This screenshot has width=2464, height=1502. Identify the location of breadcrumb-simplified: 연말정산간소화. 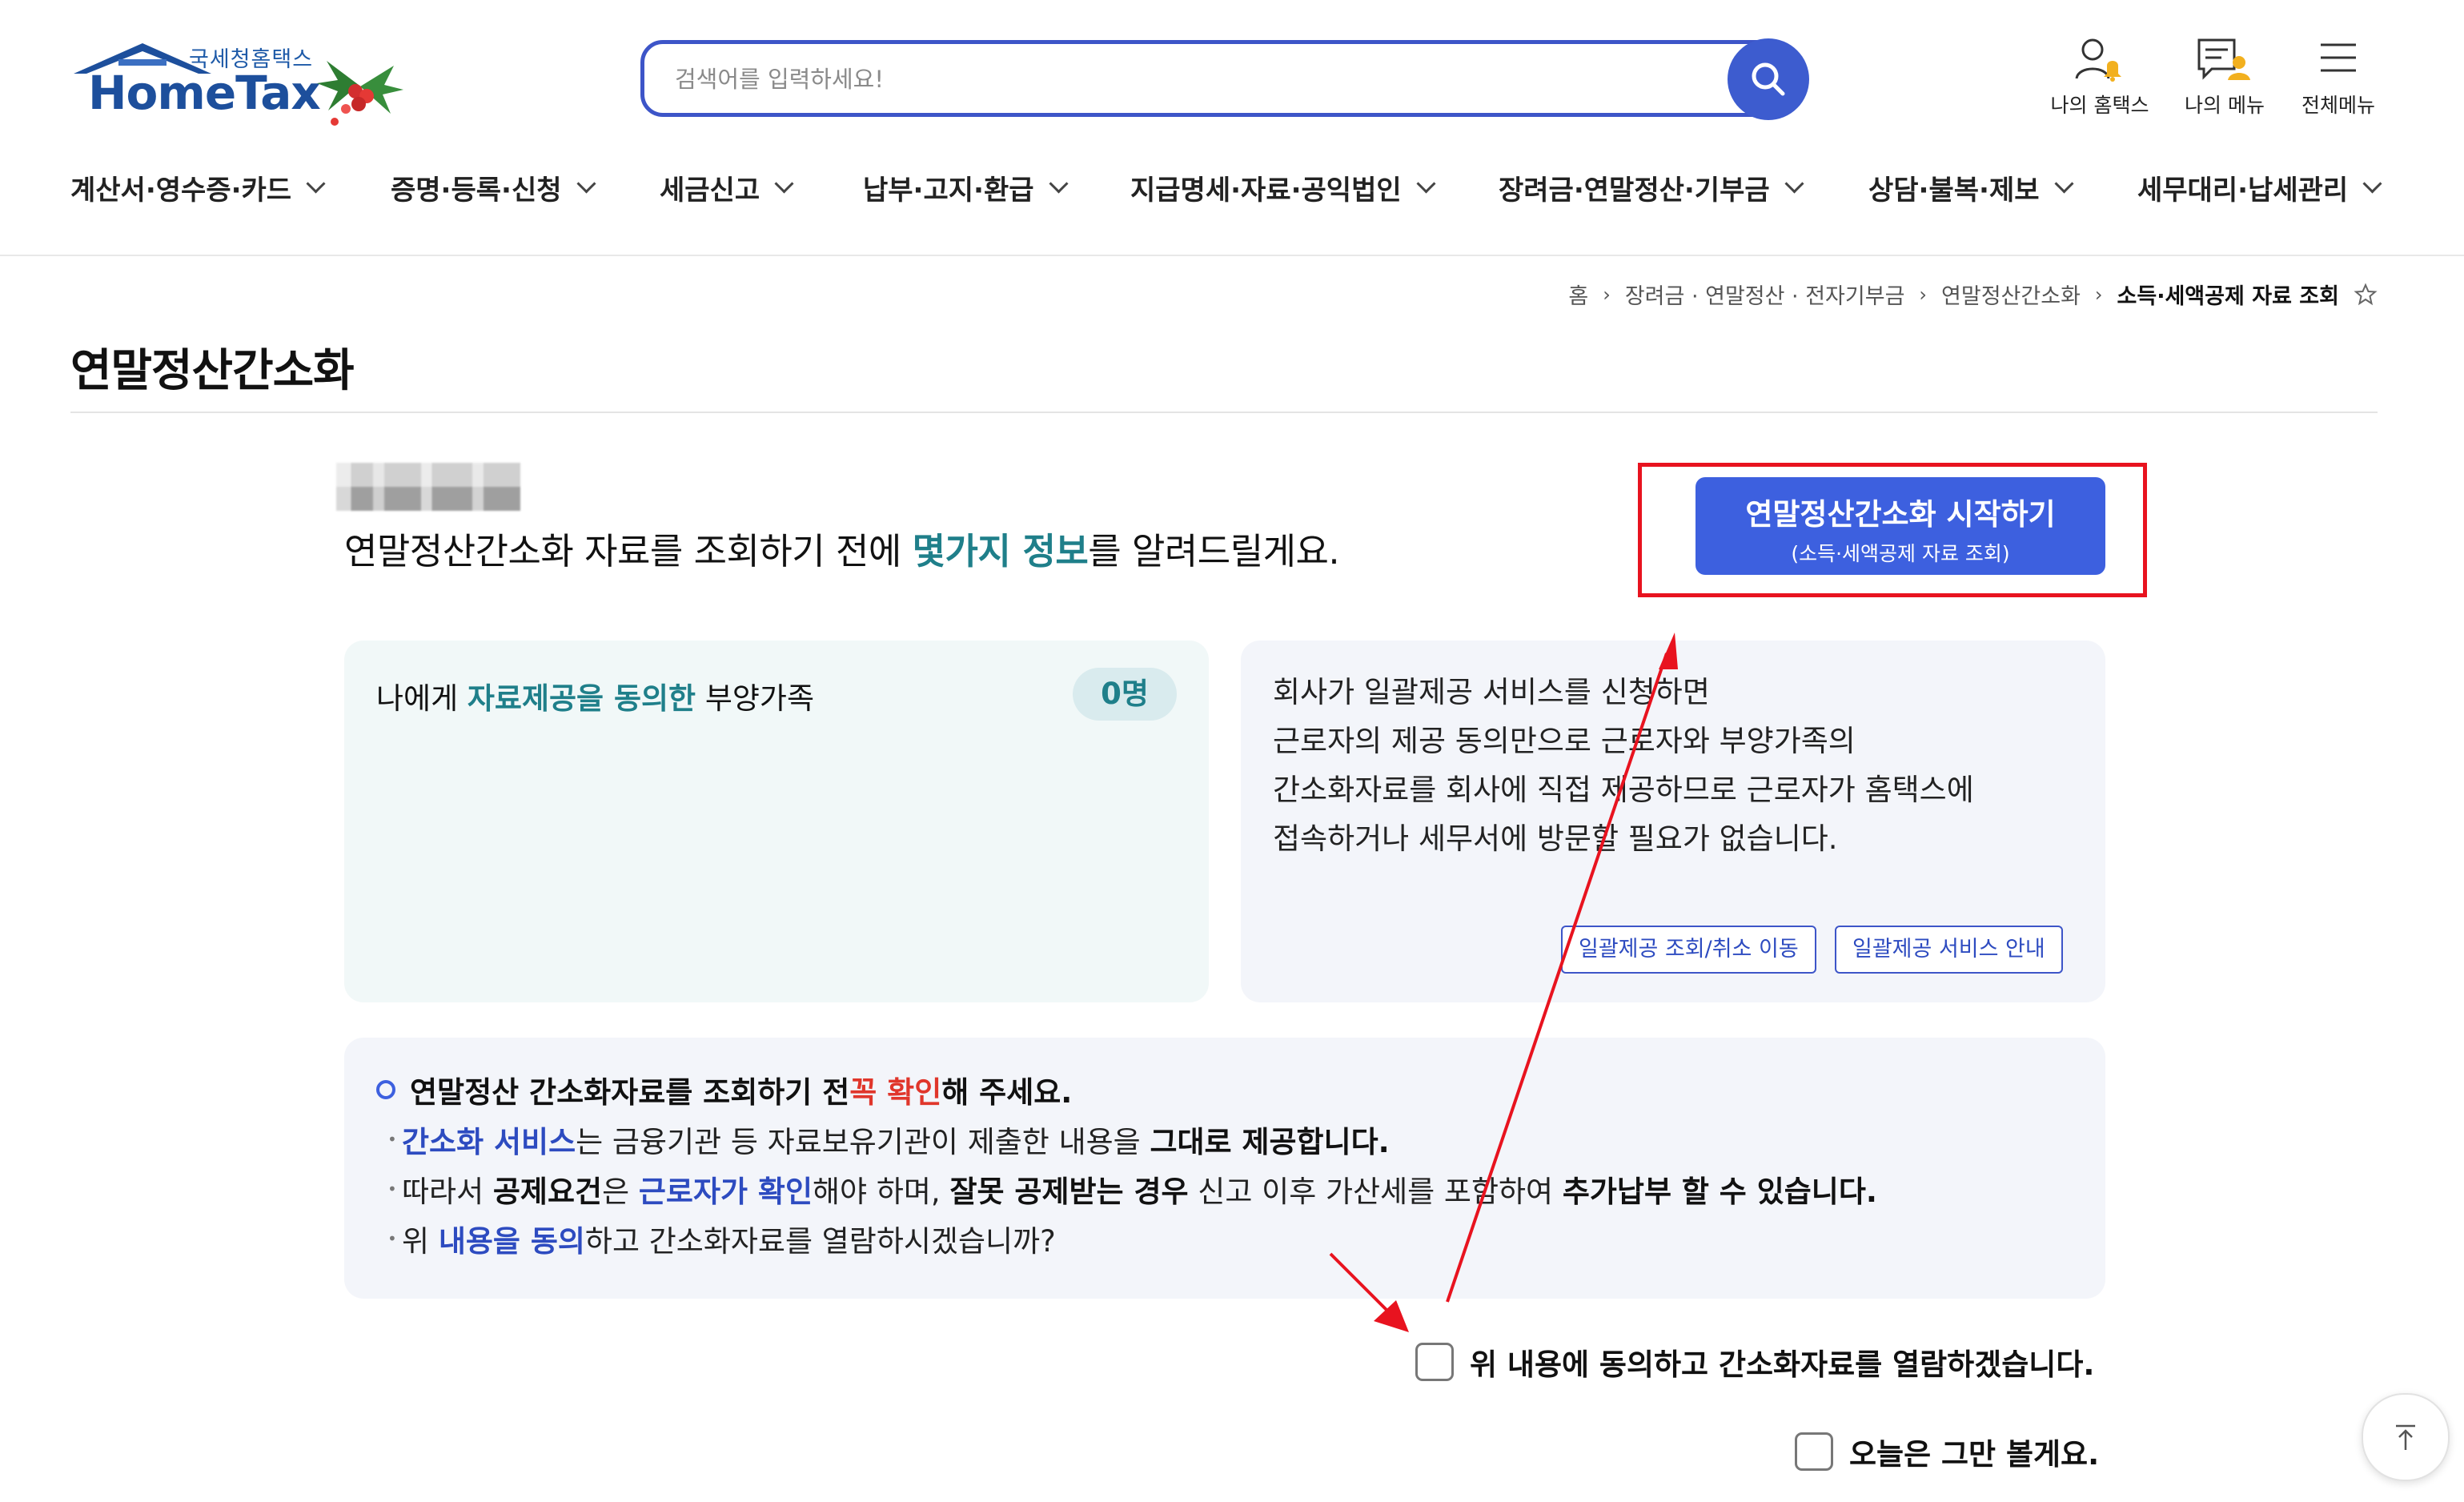
(2011, 294).